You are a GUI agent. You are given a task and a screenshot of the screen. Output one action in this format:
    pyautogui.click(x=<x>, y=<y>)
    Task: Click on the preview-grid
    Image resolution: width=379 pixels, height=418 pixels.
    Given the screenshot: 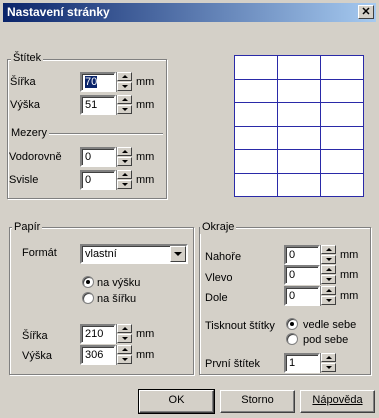 What is the action you would take?
    pyautogui.click(x=299, y=126)
    